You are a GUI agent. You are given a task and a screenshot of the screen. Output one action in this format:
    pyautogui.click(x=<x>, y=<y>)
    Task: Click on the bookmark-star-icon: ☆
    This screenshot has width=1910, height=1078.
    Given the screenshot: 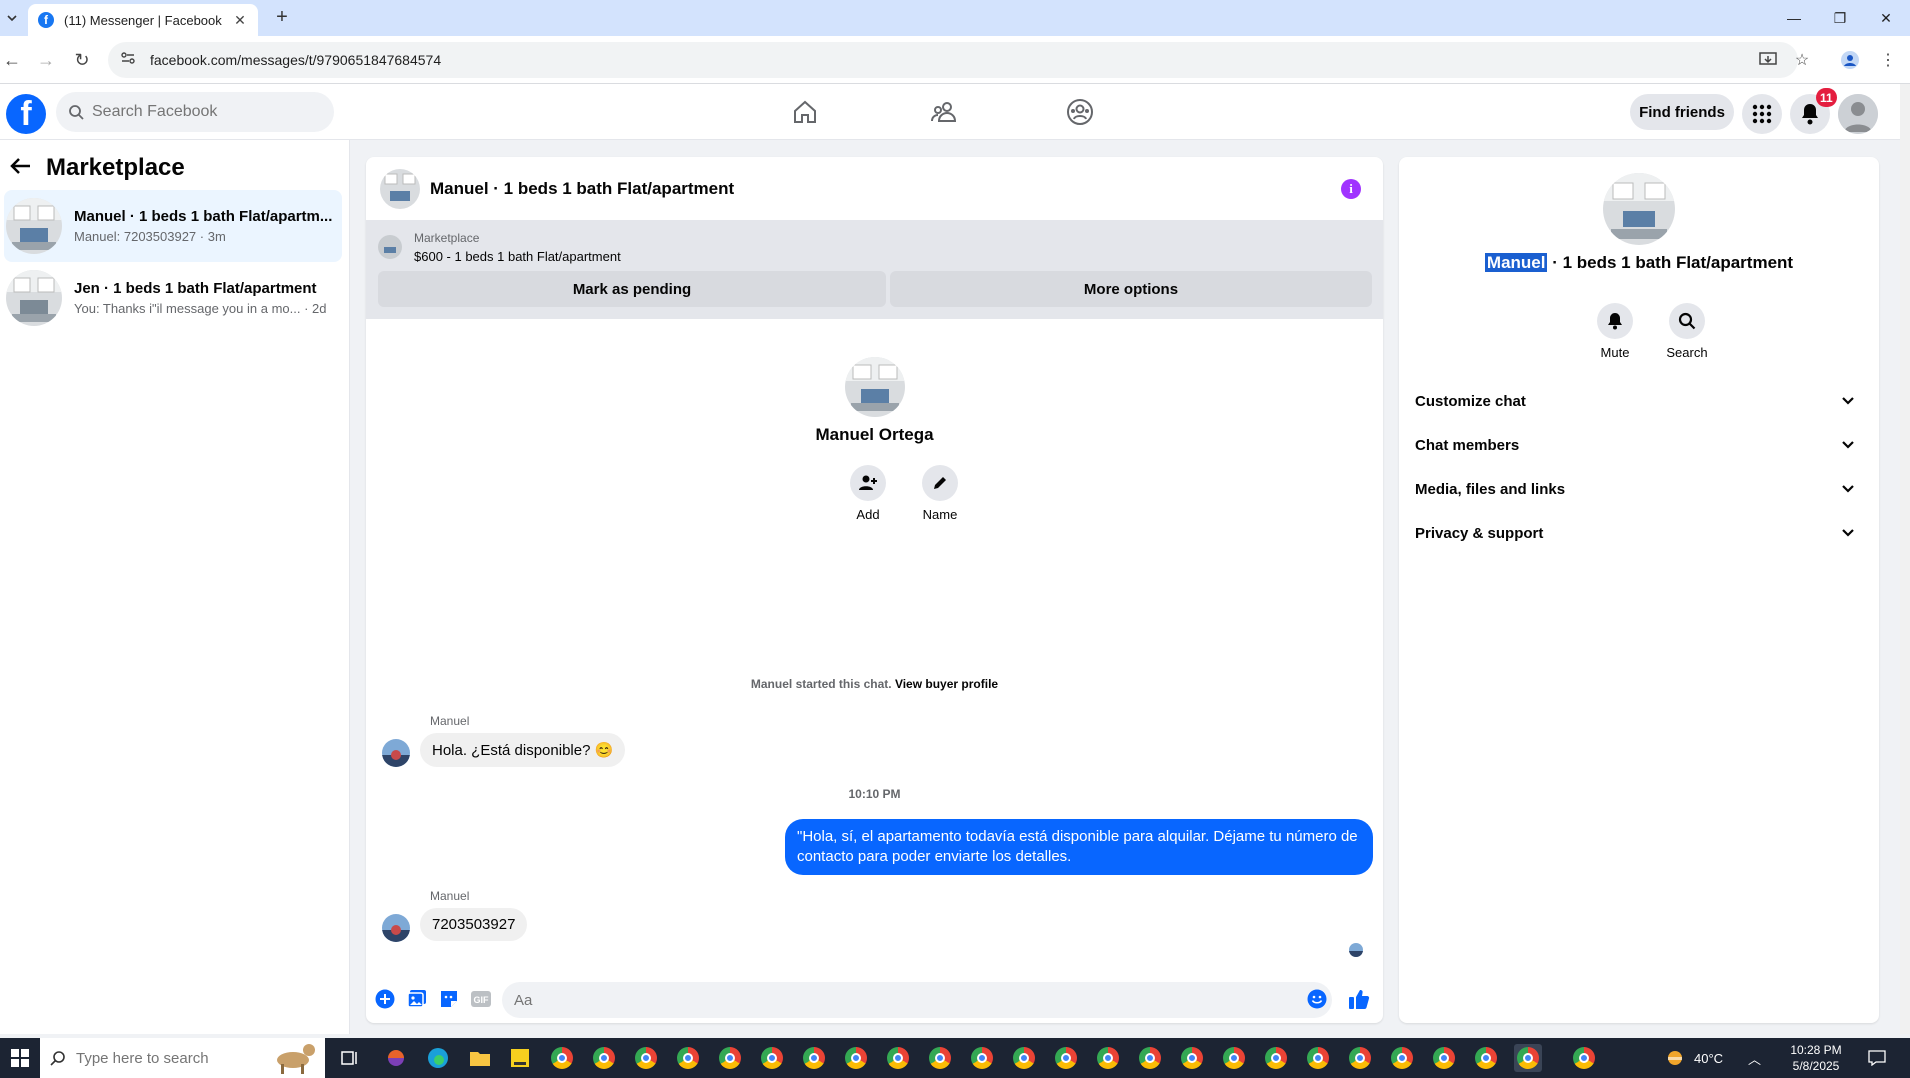 What is the action you would take?
    pyautogui.click(x=1802, y=60)
    